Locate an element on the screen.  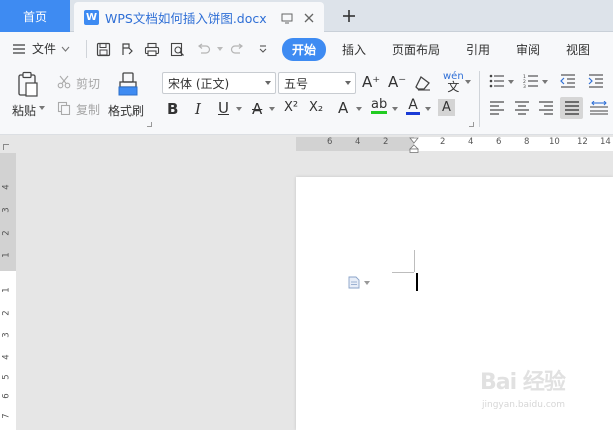
increase-indent-icon is located at coordinates (596, 81).